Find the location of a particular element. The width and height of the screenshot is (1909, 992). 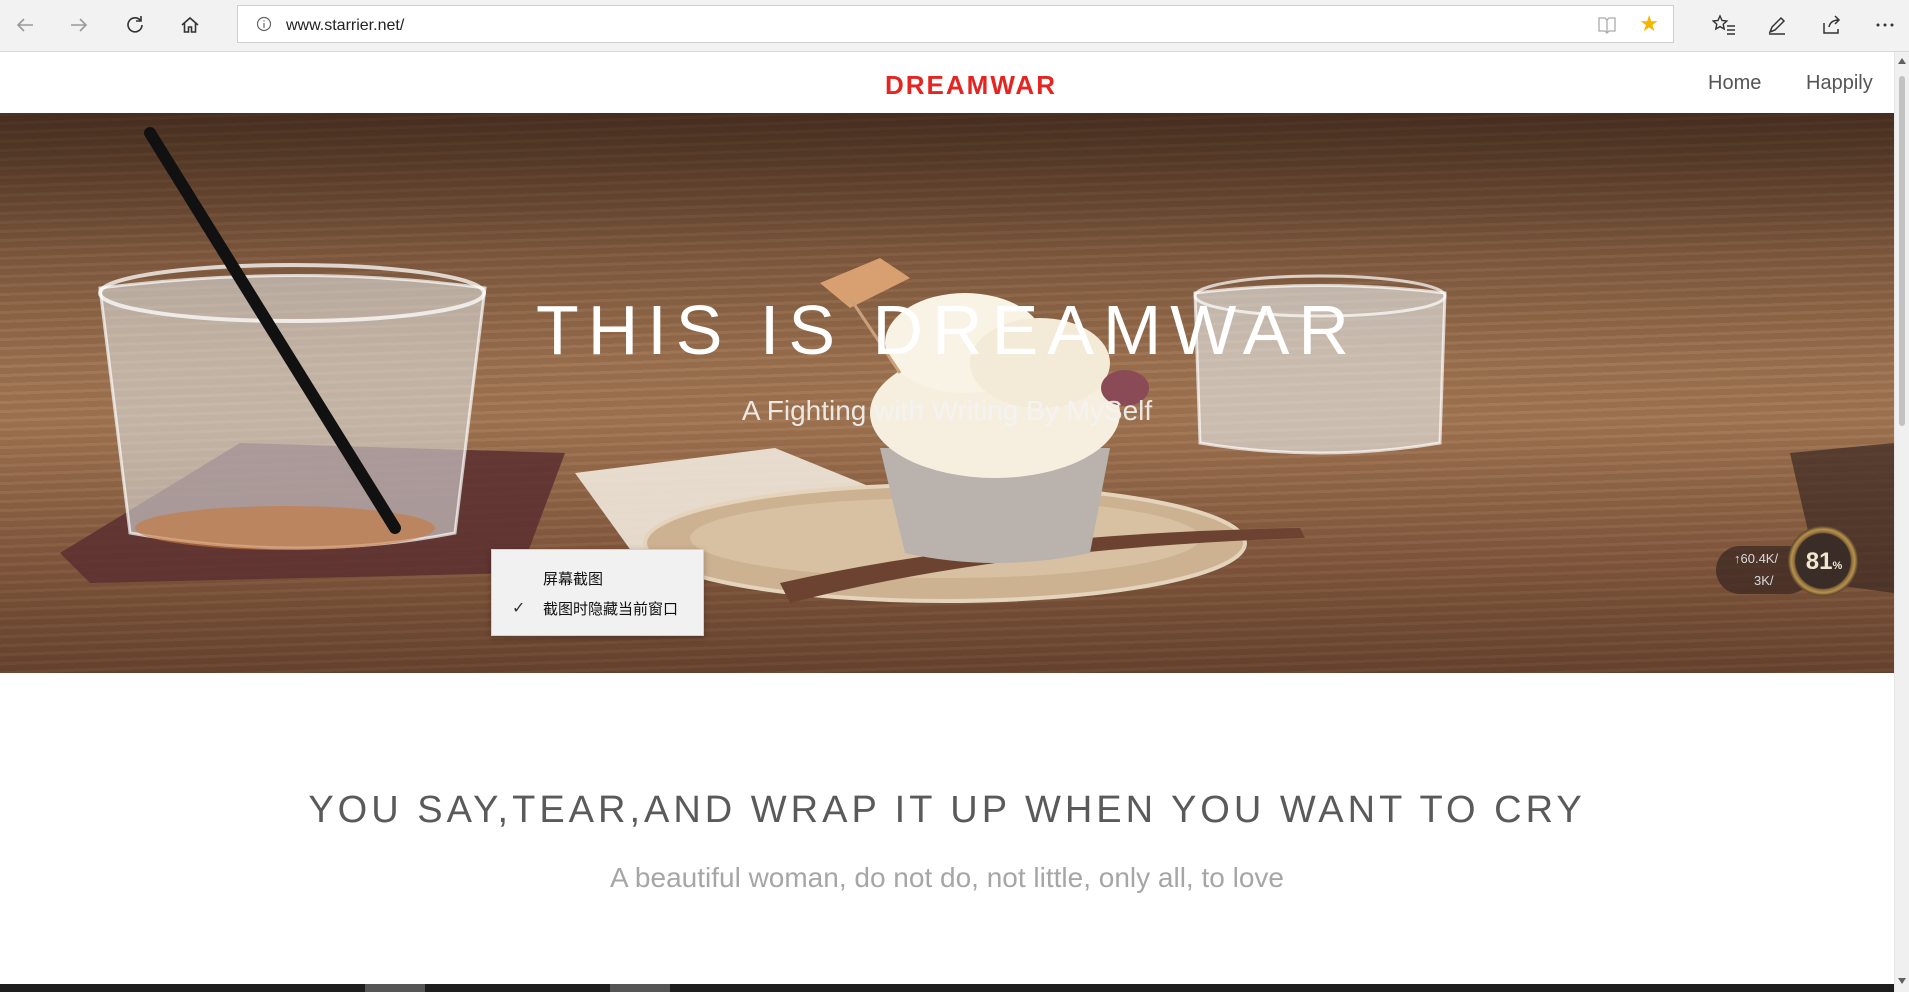

usage-percent: 81% is located at coordinates (1824, 561).